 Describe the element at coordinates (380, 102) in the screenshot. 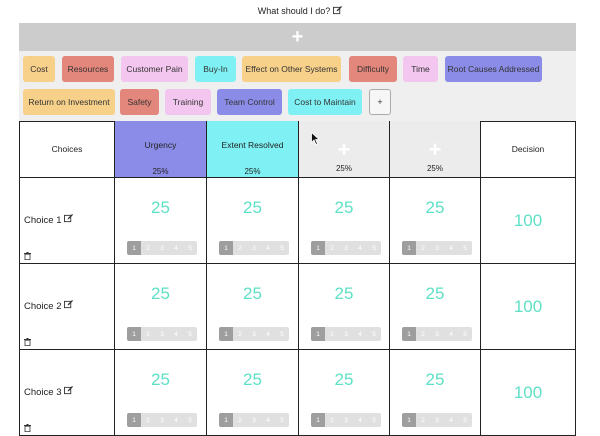

I see `add-tag-button: +` at that location.